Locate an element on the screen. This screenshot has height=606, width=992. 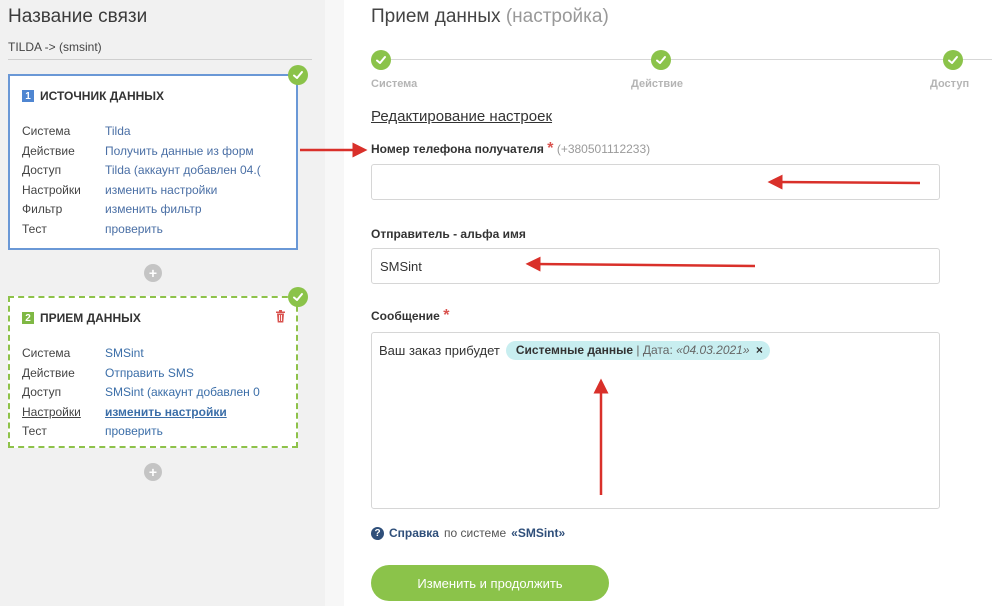
sender-input: SMSint is located at coordinates (655, 266).